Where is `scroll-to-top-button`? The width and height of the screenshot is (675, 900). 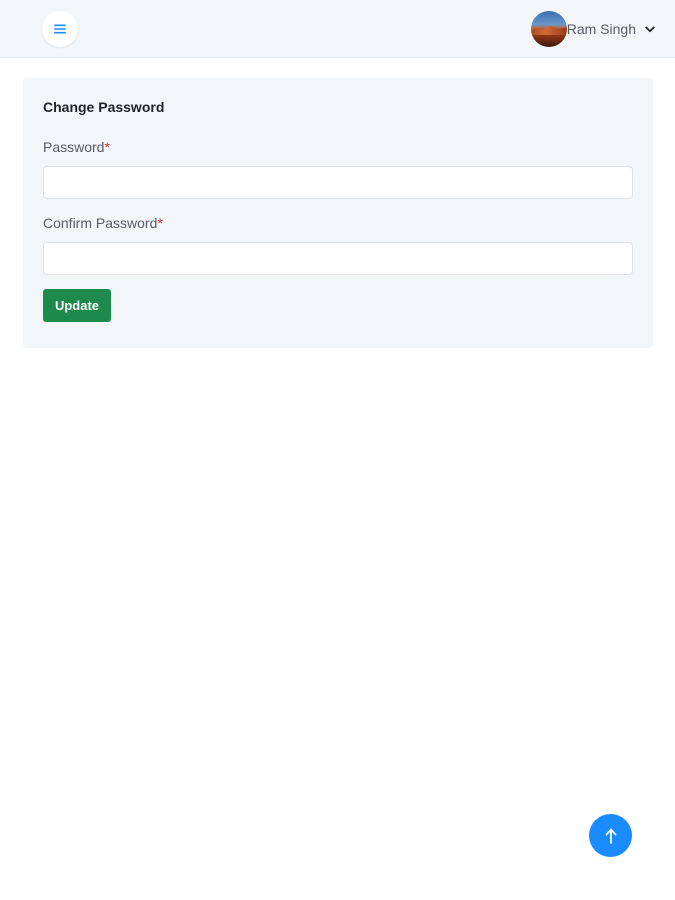 scroll-to-top-button is located at coordinates (610, 835).